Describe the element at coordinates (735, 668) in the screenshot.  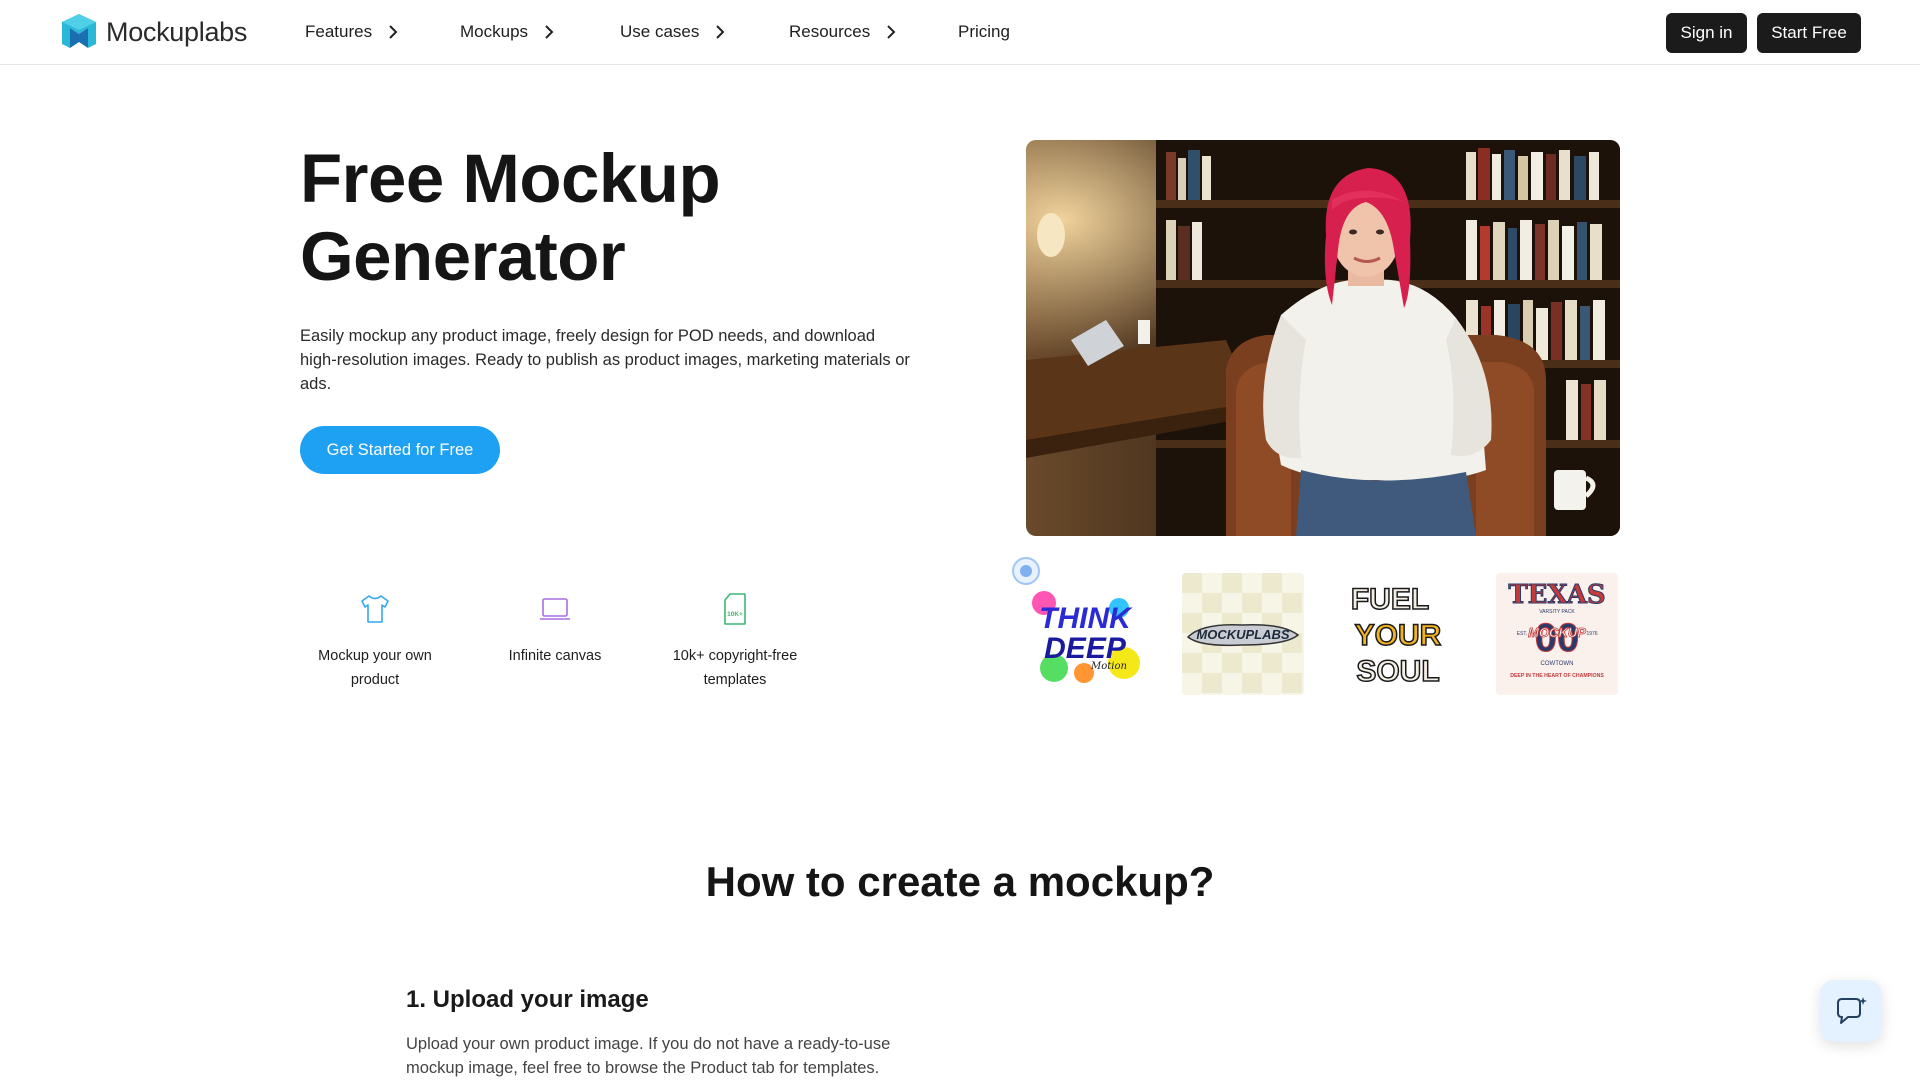
I see `feature-label: 10k+ copyright-free templates` at that location.